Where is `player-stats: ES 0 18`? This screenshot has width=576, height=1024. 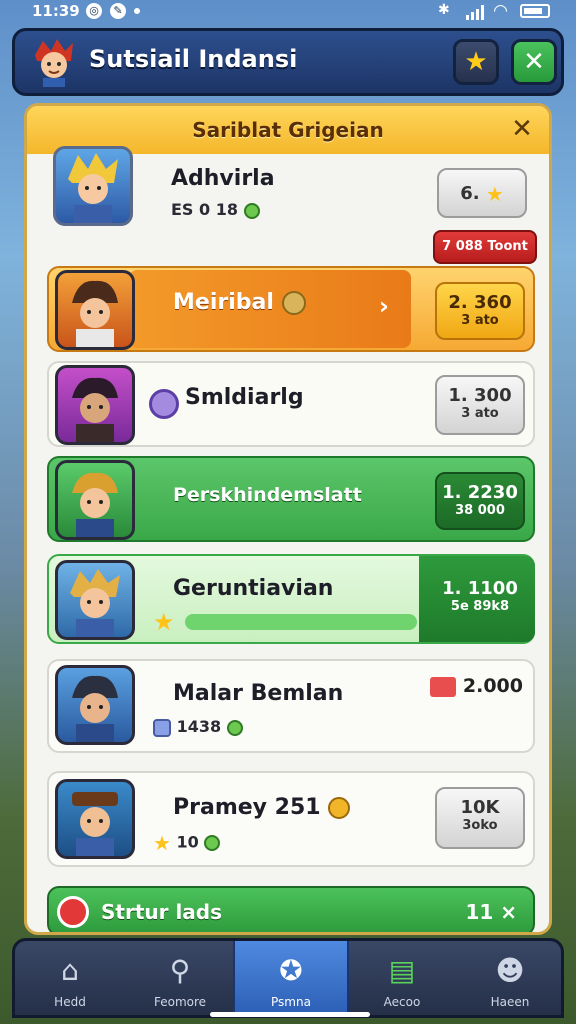 player-stats: ES 0 18 is located at coordinates (204, 209).